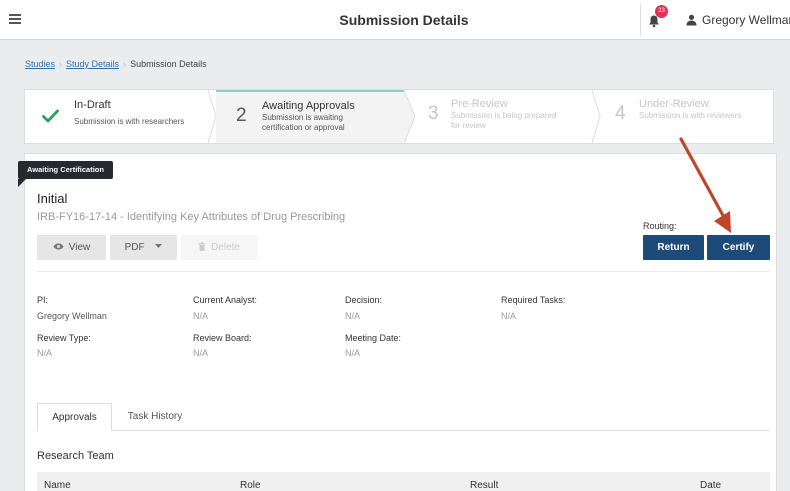 The image size is (790, 491). What do you see at coordinates (241, 115) in the screenshot?
I see `step-number: 2` at bounding box center [241, 115].